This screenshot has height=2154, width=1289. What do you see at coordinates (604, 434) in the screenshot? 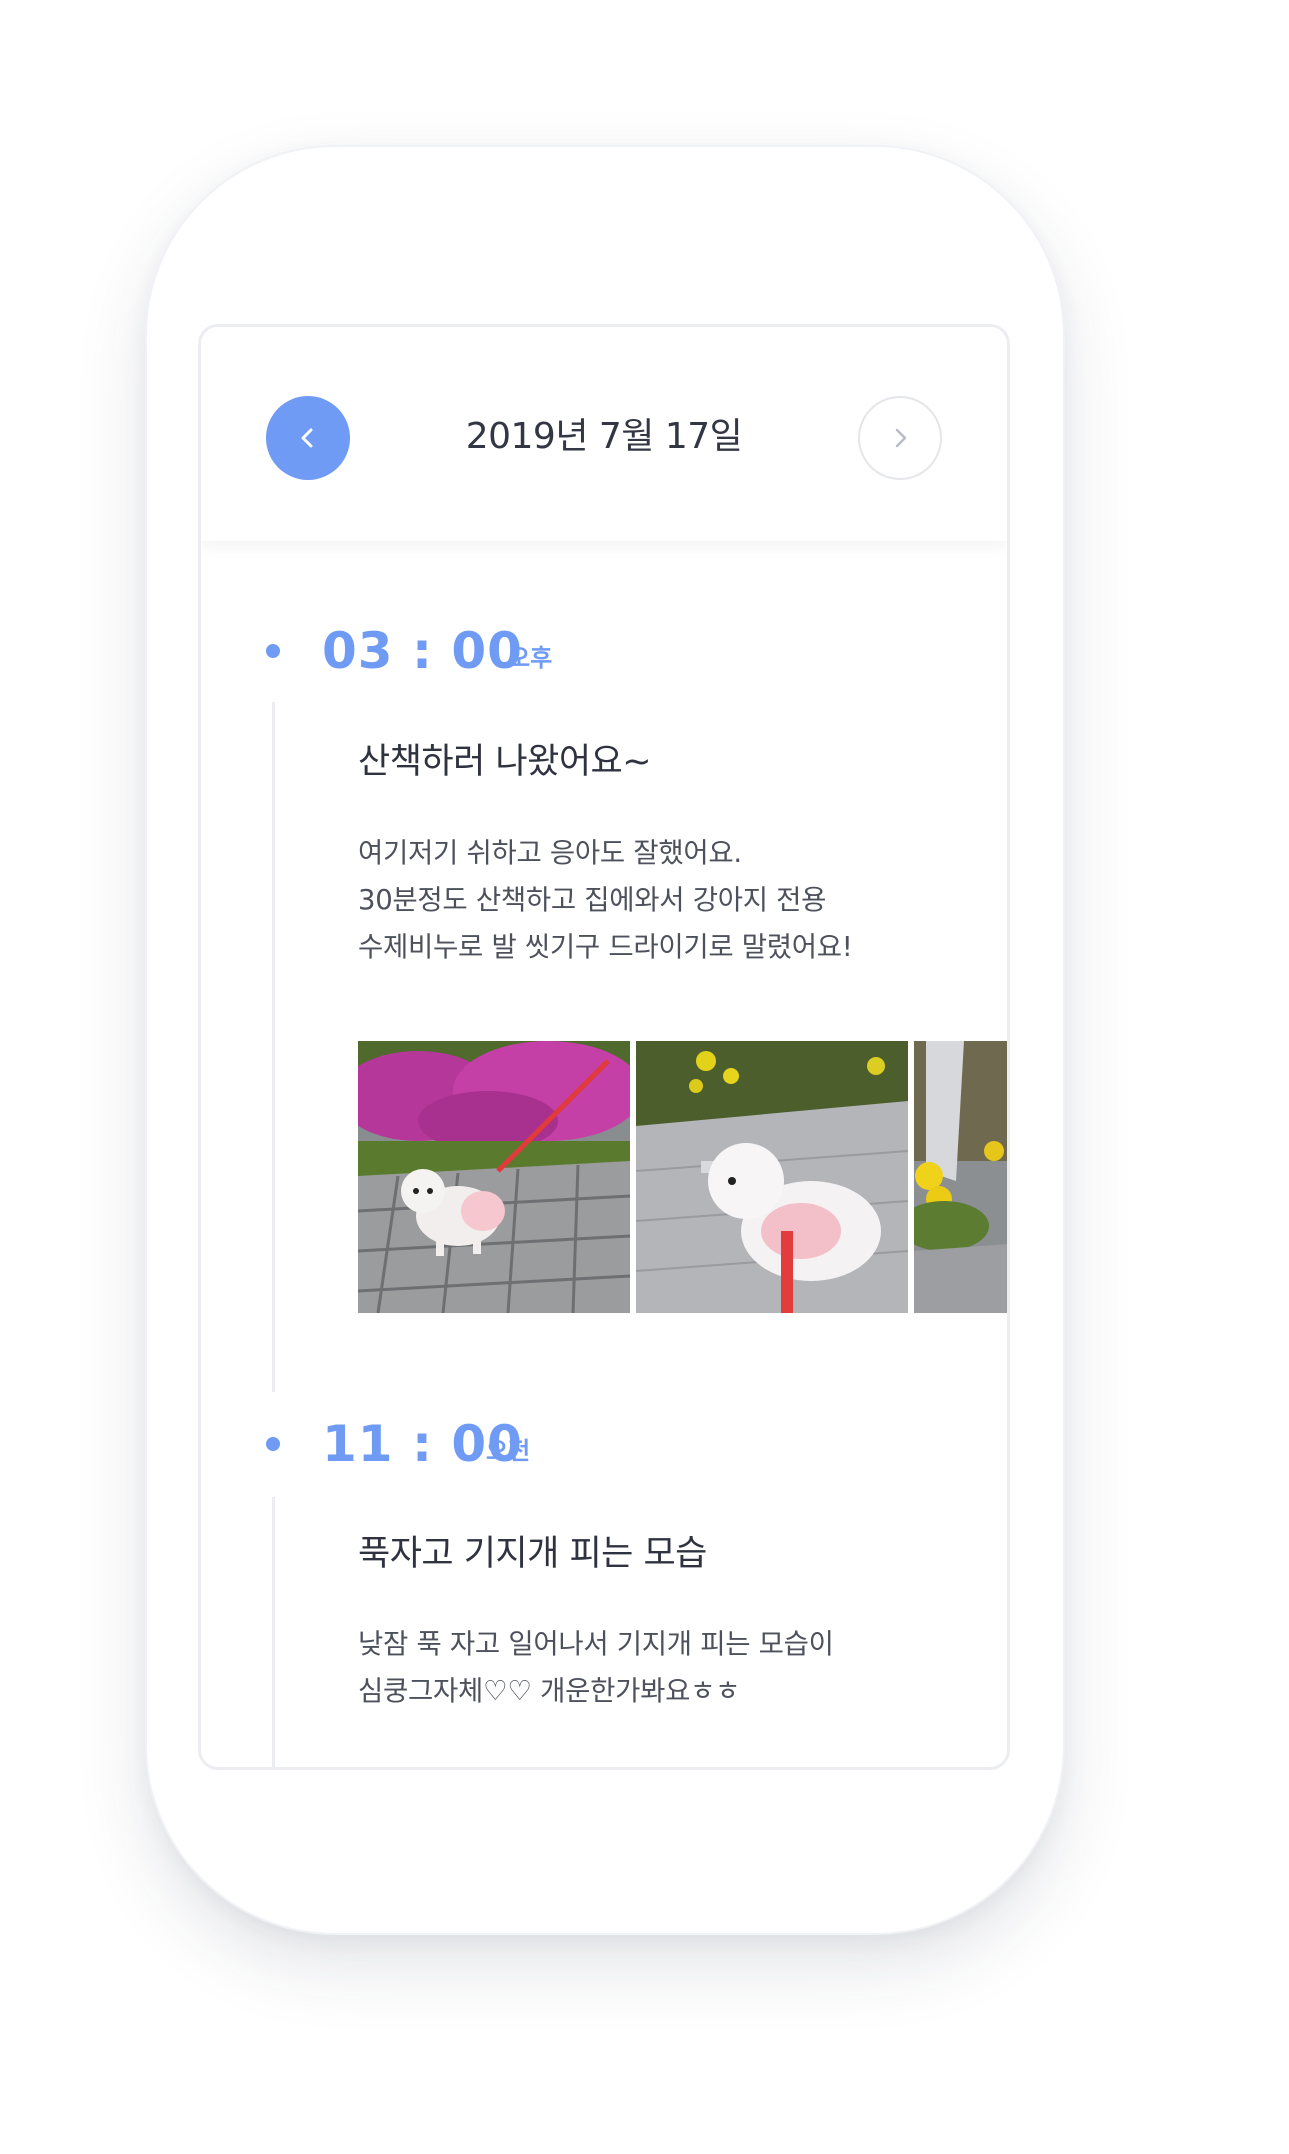
I see `date-header: 2019년 7월 17일` at bounding box center [604, 434].